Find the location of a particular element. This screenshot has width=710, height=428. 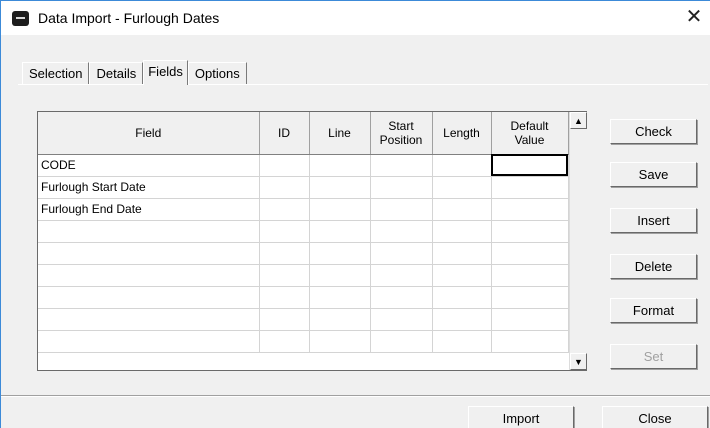

tab-strip: Selection Details Fields Options is located at coordinates (134, 72).